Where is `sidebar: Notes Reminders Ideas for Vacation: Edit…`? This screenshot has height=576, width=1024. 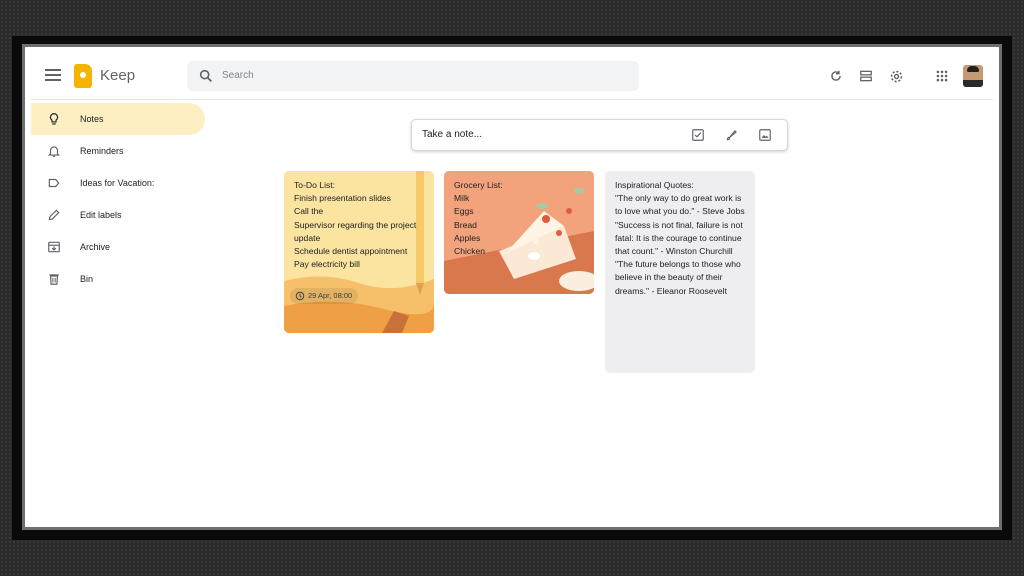
sidebar: Notes Reminders Ideas for Vacation: Edit… is located at coordinates (126, 199).